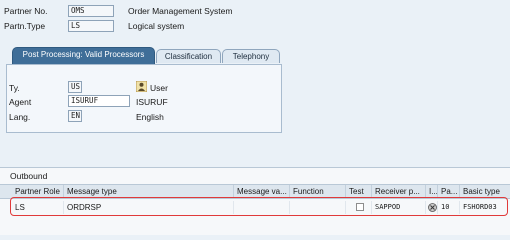  I want to click on tab-classification: Classification, so click(188, 56).